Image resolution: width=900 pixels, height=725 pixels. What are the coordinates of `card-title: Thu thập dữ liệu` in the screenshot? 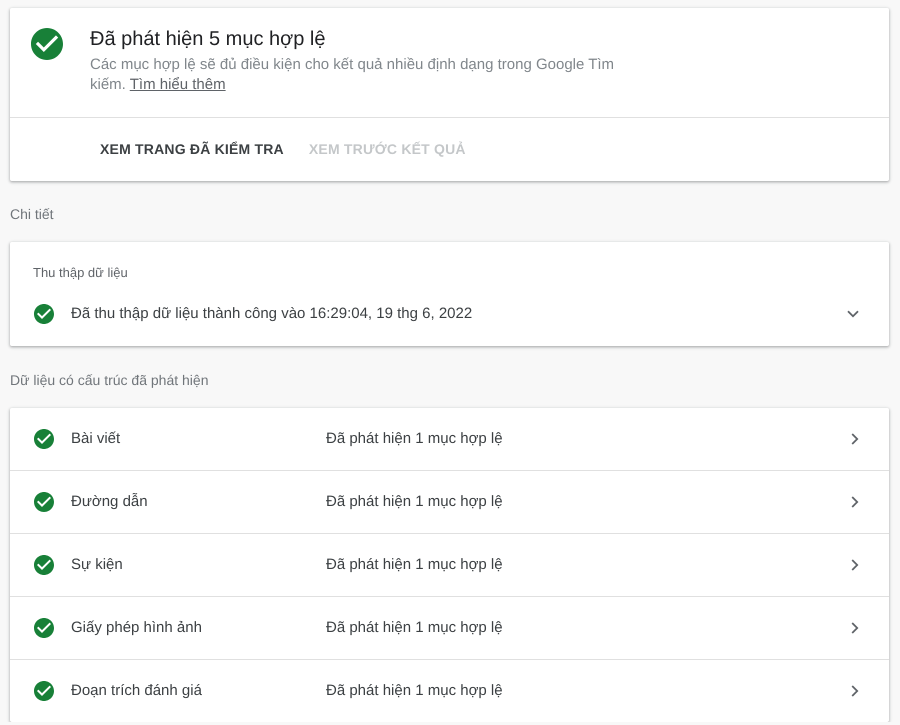 It's located at (80, 273).